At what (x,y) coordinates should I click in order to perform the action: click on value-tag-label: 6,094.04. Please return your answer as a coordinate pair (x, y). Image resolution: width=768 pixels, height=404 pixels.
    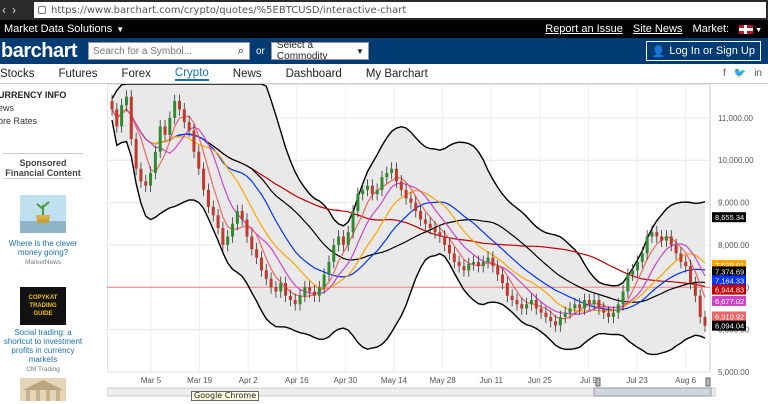
    Looking at the image, I should click on (729, 326).